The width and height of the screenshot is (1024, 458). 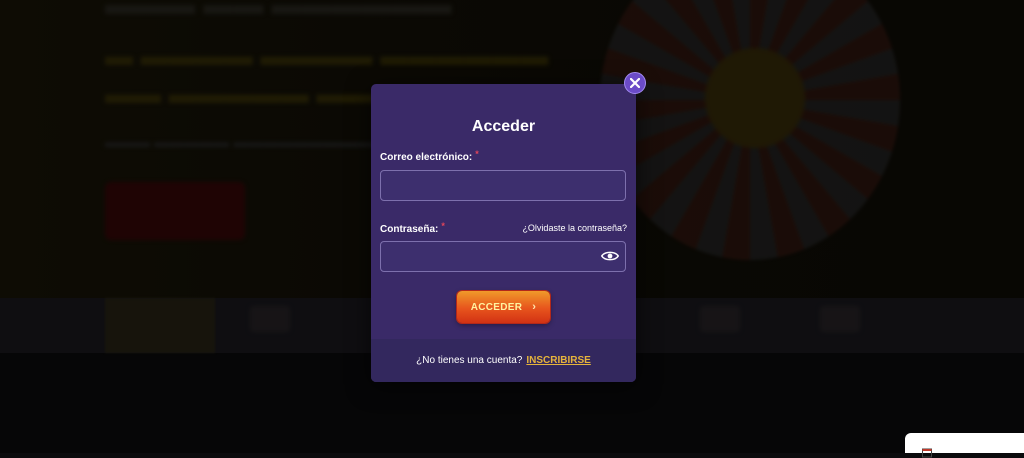 I want to click on email-input, so click(x=503, y=185).